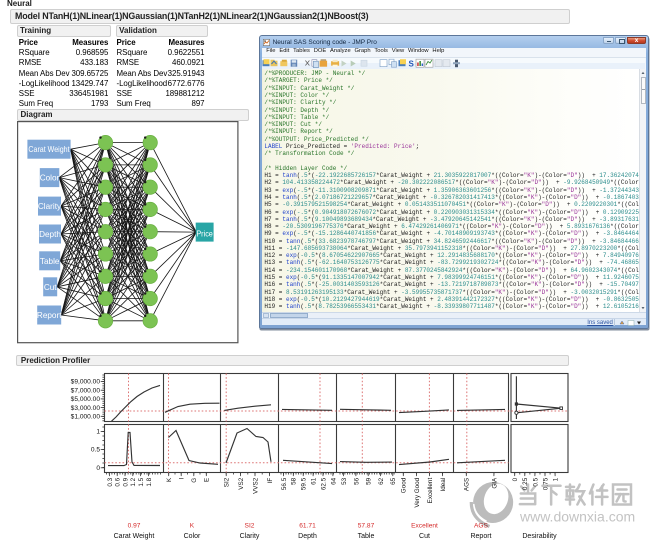 This screenshot has height=546, width=657. What do you see at coordinates (134, 526) in the screenshot?
I see `svg-text: 0.97` at bounding box center [134, 526].